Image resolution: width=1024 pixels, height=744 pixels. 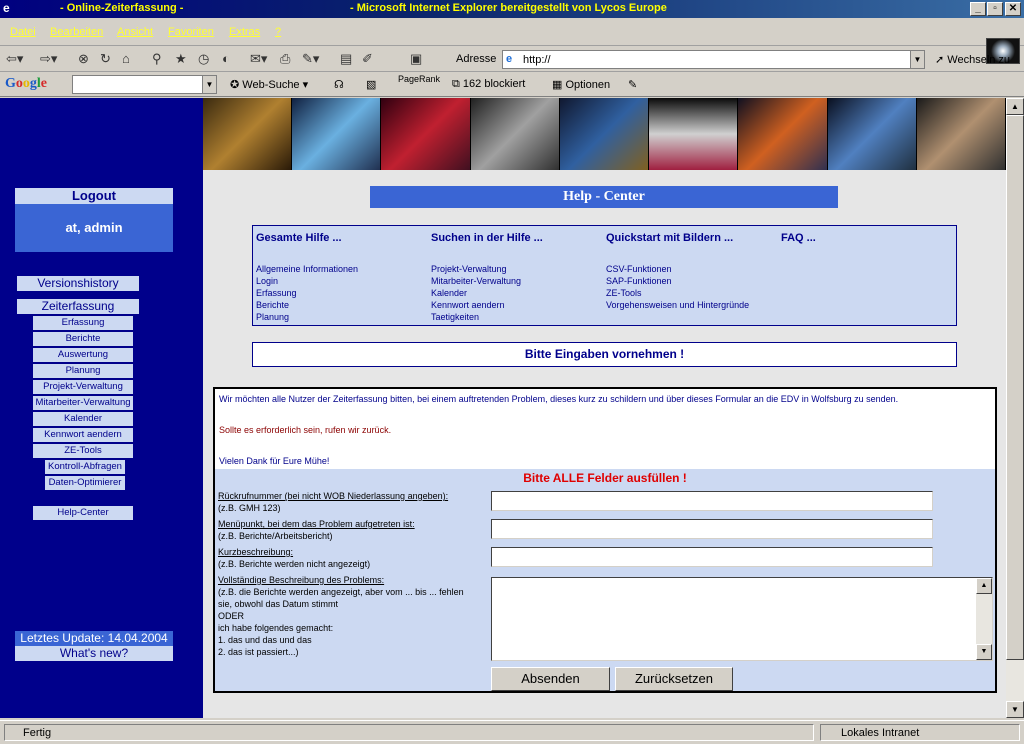 What do you see at coordinates (632, 84) in the screenshot?
I see `pencil-icon: ✎` at bounding box center [632, 84].